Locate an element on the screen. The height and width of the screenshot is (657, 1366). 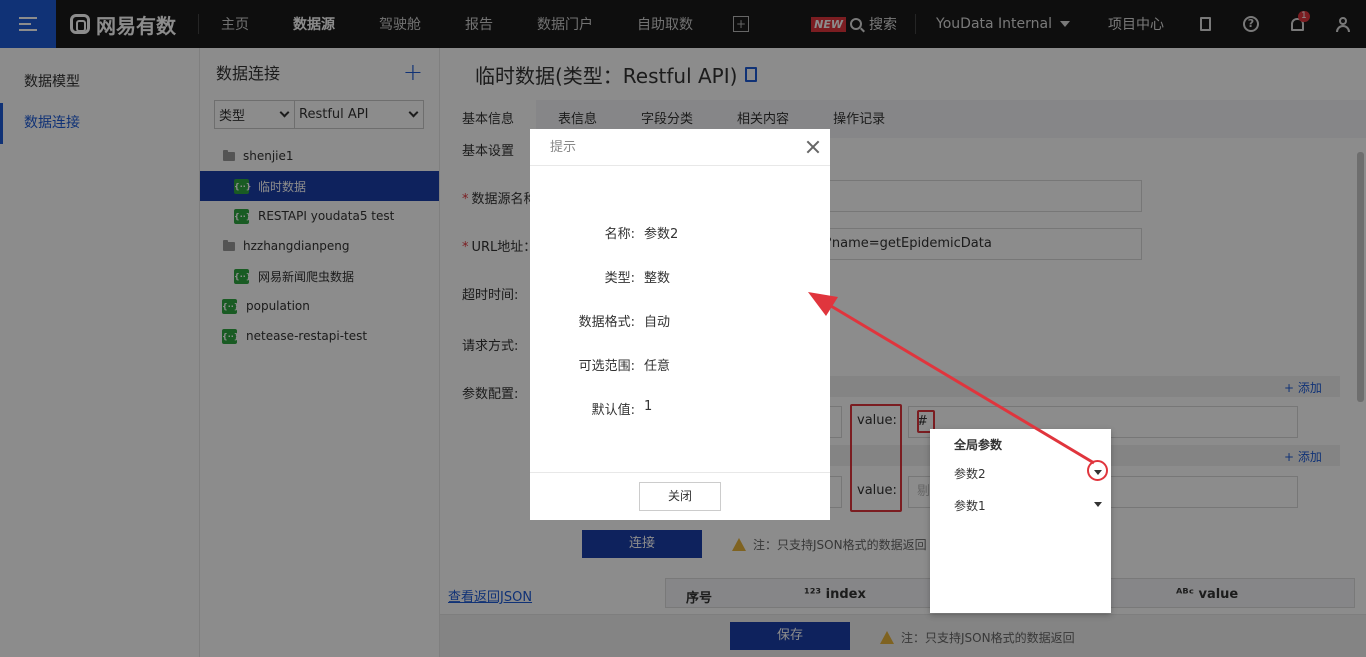
arrow-head is located at coordinates (823, 304).